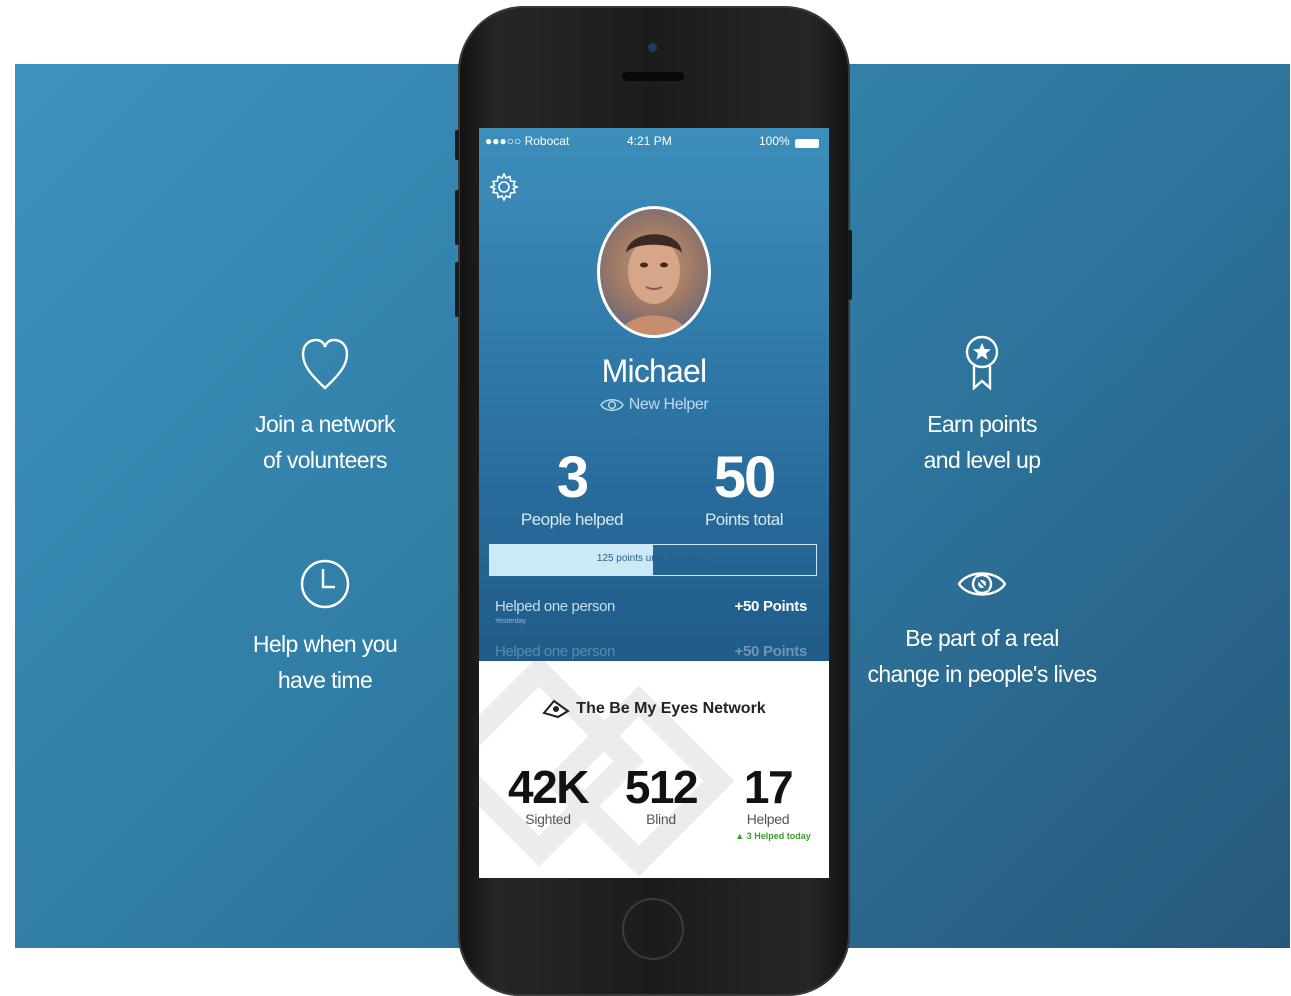 This screenshot has width=1291, height=996. Describe the element at coordinates (654, 618) in the screenshot. I see `activity-item: Helped one person +50 Points Yesterday` at that location.